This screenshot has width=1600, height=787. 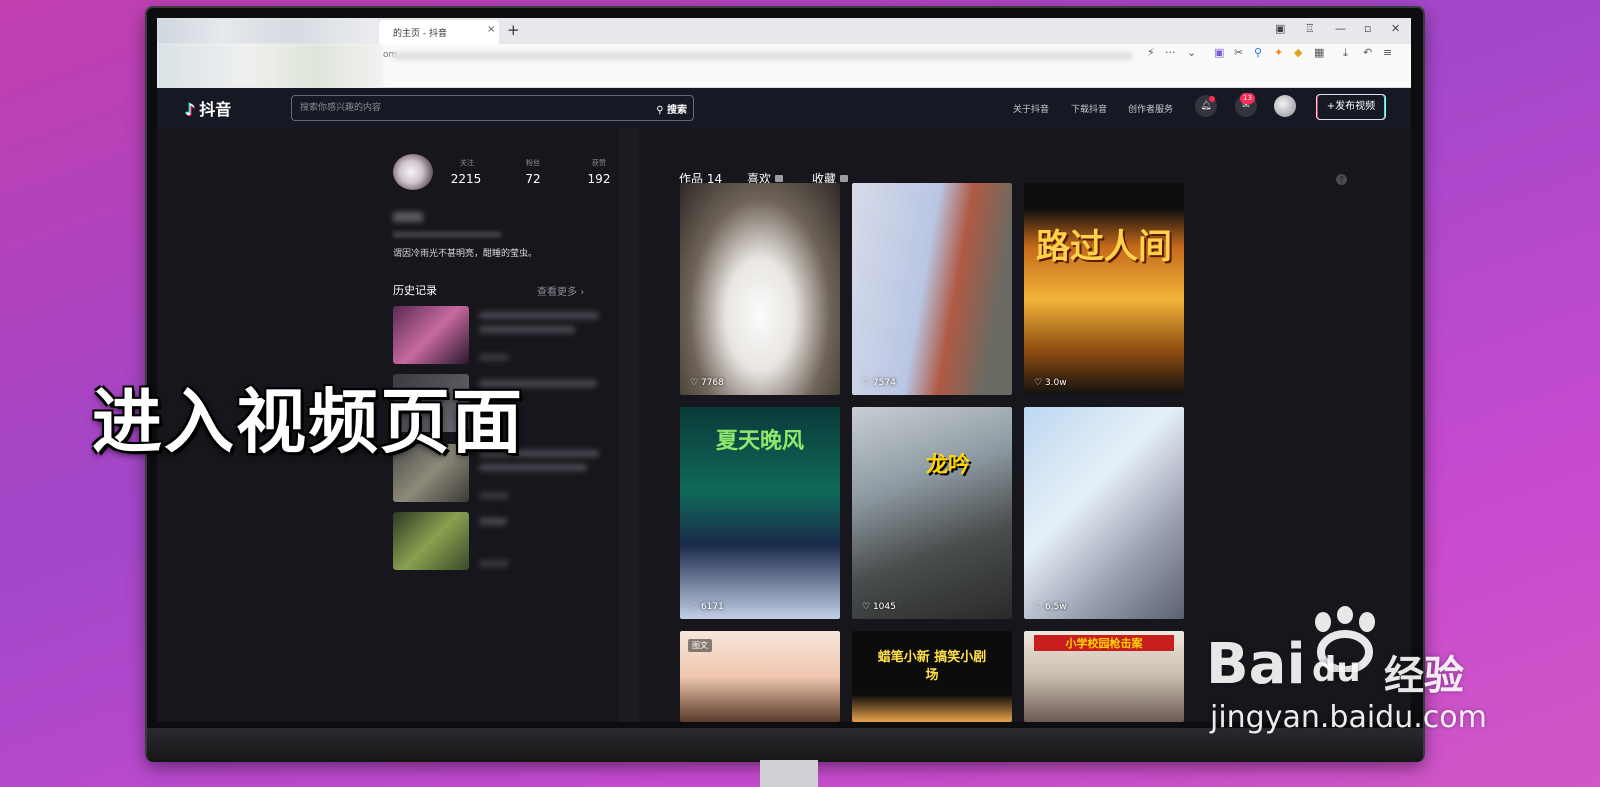 What do you see at coordinates (759, 441) in the screenshot?
I see `video-art-text: 夏天晚风` at bounding box center [759, 441].